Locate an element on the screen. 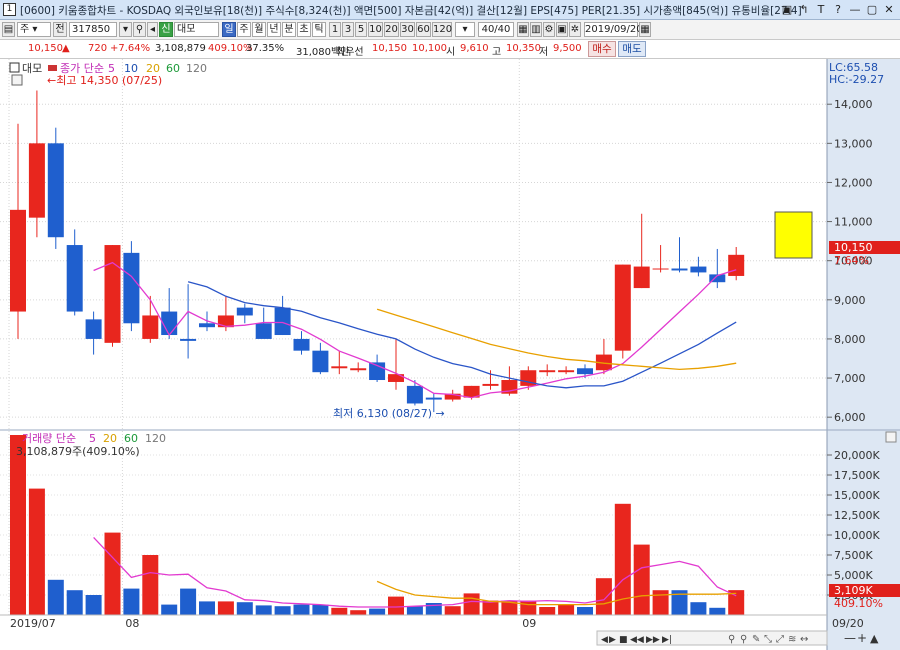 Image resolution: width=900 pixels, height=650 pixels. shrink-icon: ⤢ is located at coordinates (780, 639).